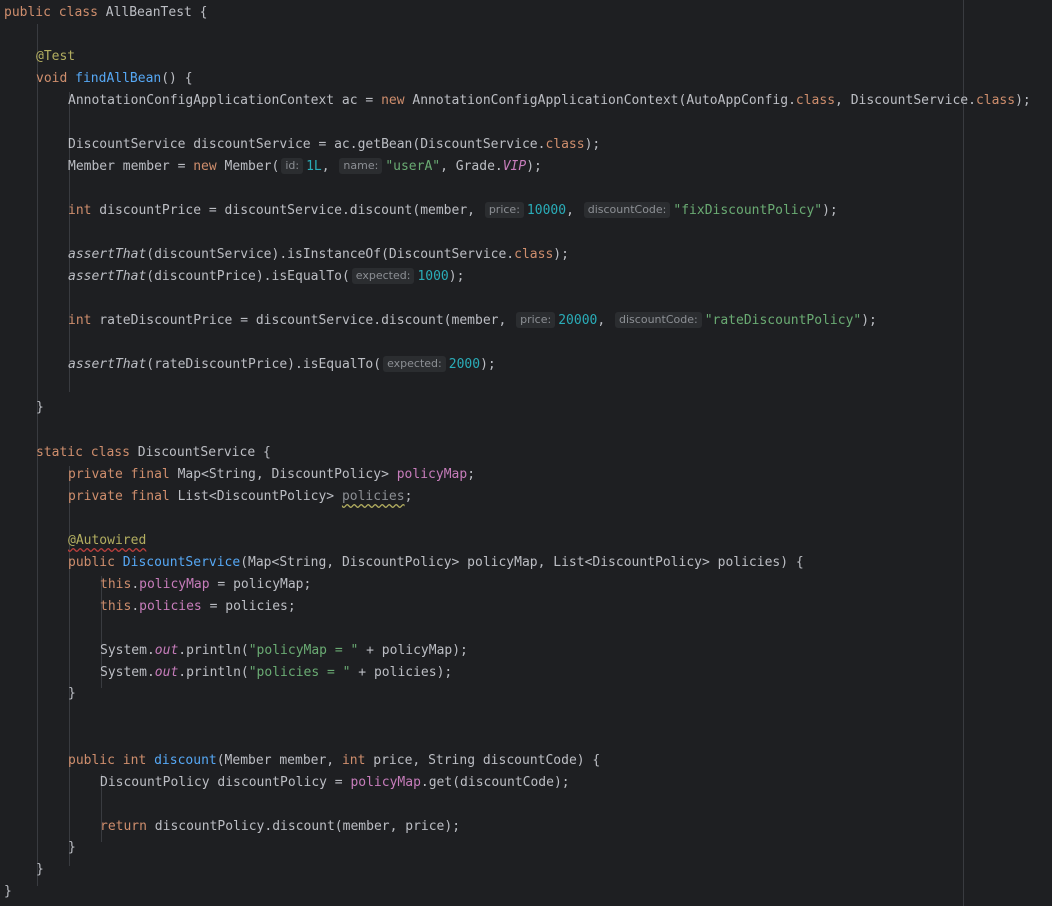 The image size is (1052, 906). I want to click on right-margin-guide, so click(963, 453).